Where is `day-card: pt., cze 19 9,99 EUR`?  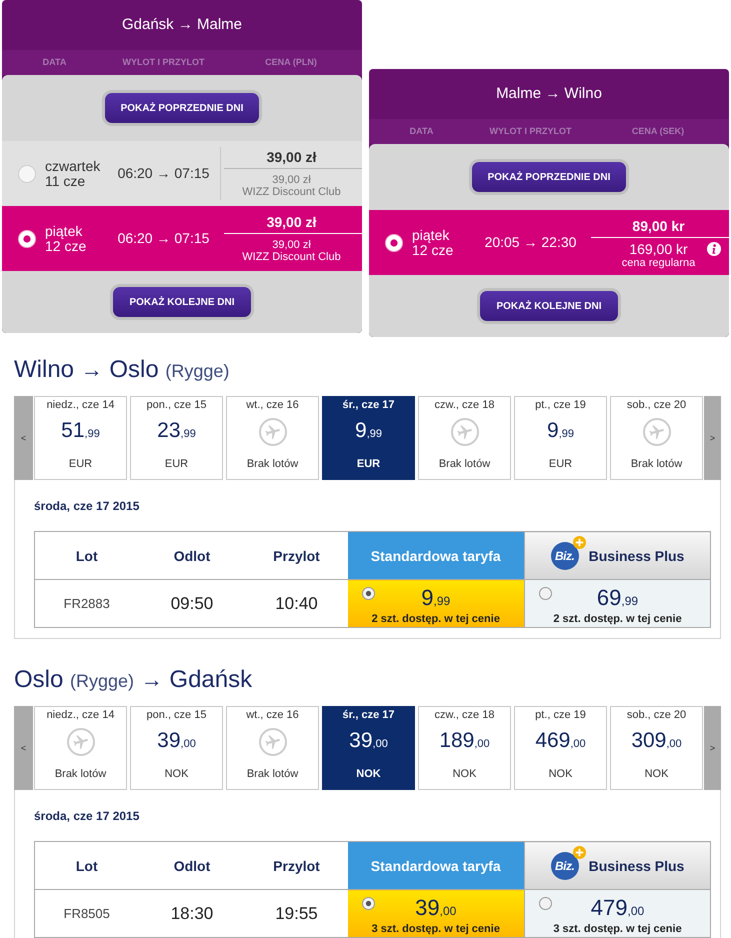 day-card: pt., cze 19 9,99 EUR is located at coordinates (560, 438).